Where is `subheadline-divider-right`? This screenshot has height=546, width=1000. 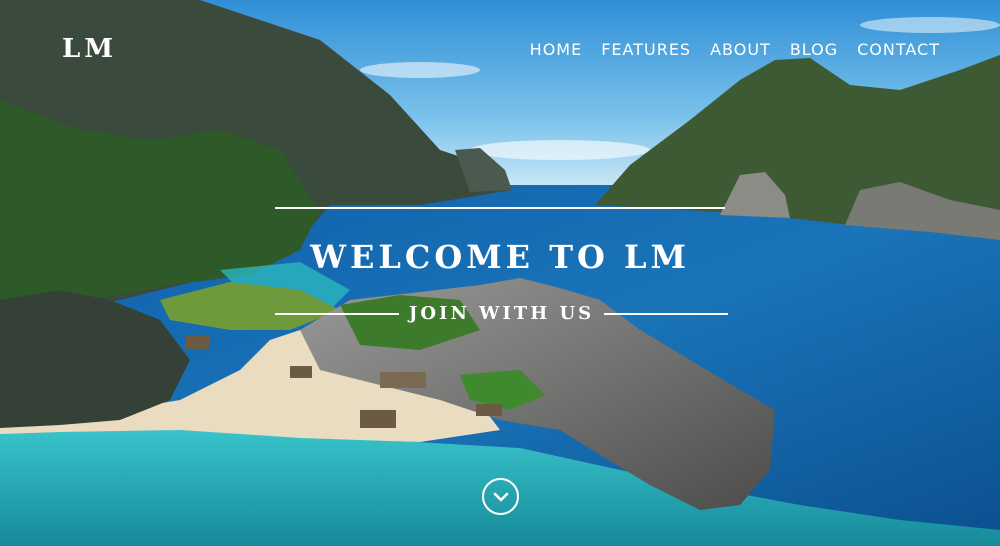
subheadline-divider-right is located at coordinates (666, 313).